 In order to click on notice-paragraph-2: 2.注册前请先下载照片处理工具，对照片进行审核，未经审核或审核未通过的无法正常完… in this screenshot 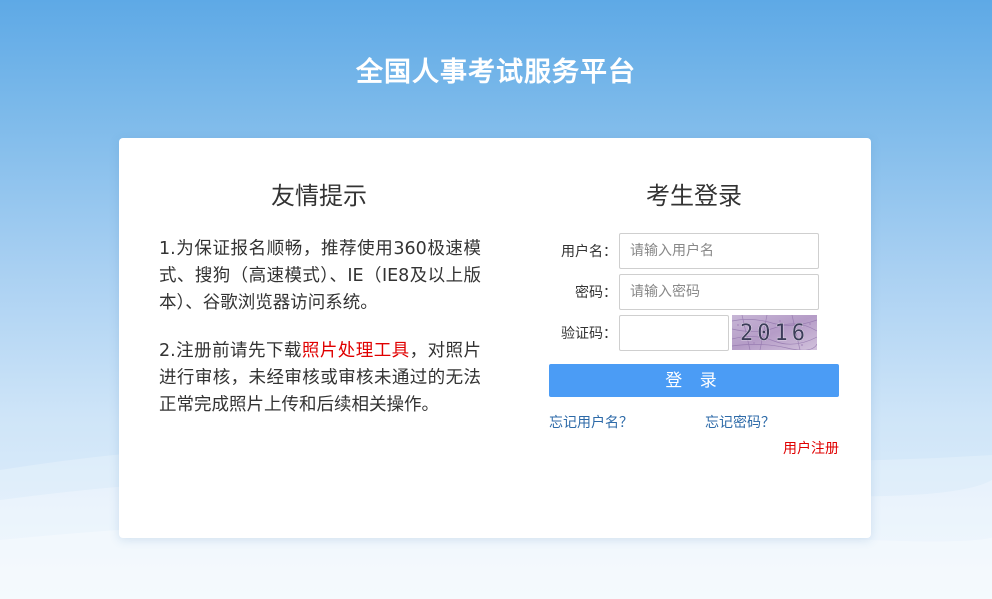, I will do `click(320, 378)`.